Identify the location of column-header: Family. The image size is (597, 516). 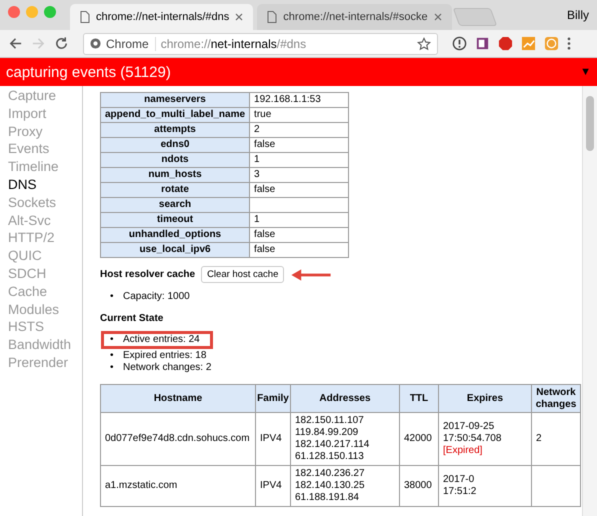
(273, 398).